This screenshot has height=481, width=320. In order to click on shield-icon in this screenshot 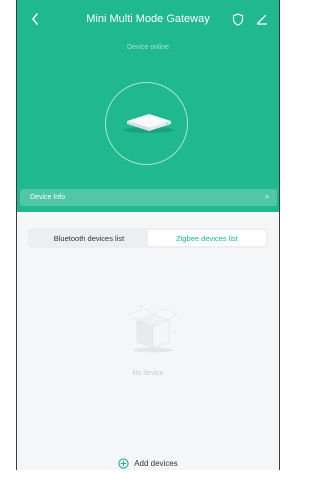, I will do `click(238, 19)`.